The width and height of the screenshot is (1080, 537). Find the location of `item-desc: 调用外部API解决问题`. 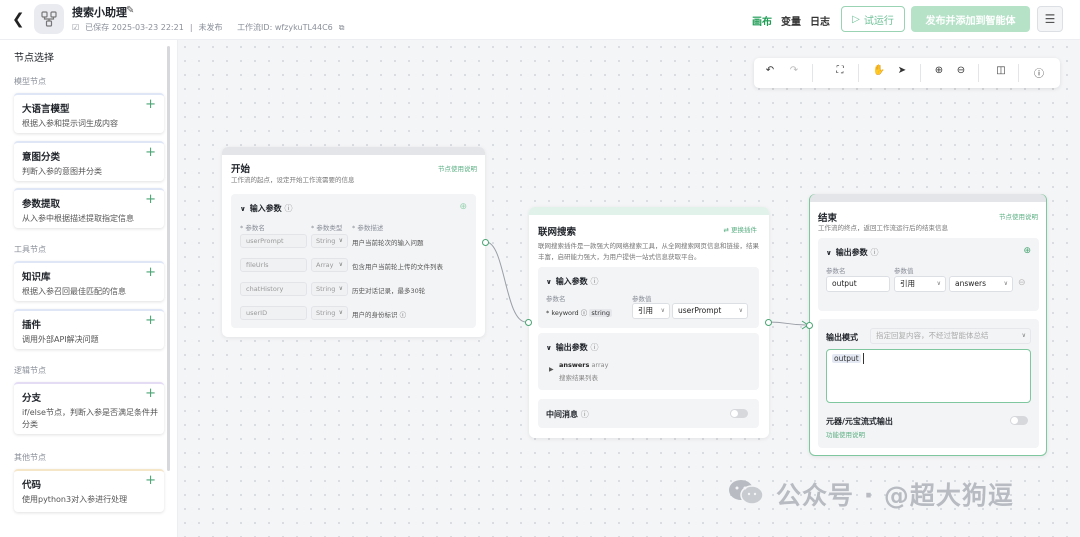

item-desc: 调用外部API解决问题 is located at coordinates (60, 339).